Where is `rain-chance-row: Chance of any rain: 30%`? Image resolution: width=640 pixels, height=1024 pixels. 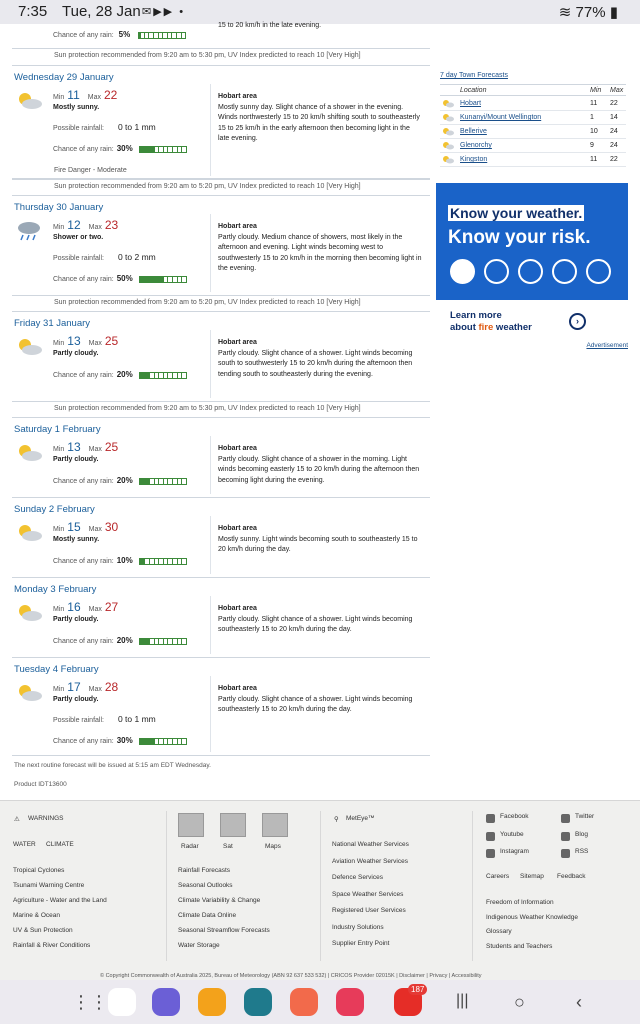
rain-chance-row: Chance of any rain: 30% is located at coordinates (120, 148).